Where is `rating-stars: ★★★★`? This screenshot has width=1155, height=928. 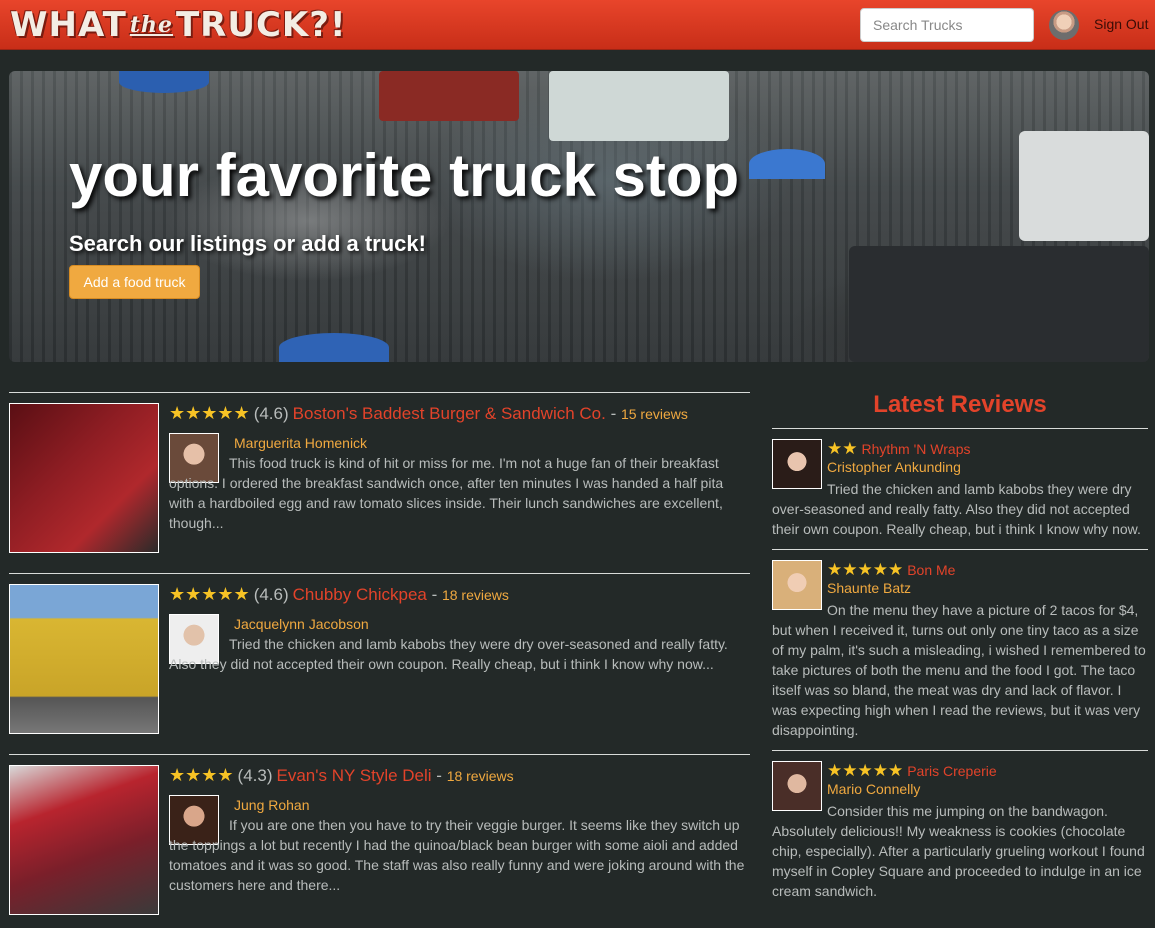
rating-stars: ★★★★ is located at coordinates (201, 775).